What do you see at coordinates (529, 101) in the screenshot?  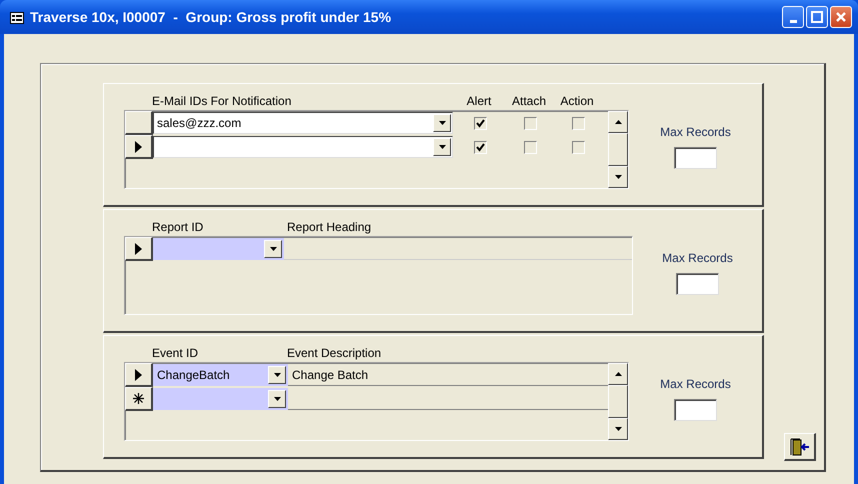 I see `column-header: Attach` at bounding box center [529, 101].